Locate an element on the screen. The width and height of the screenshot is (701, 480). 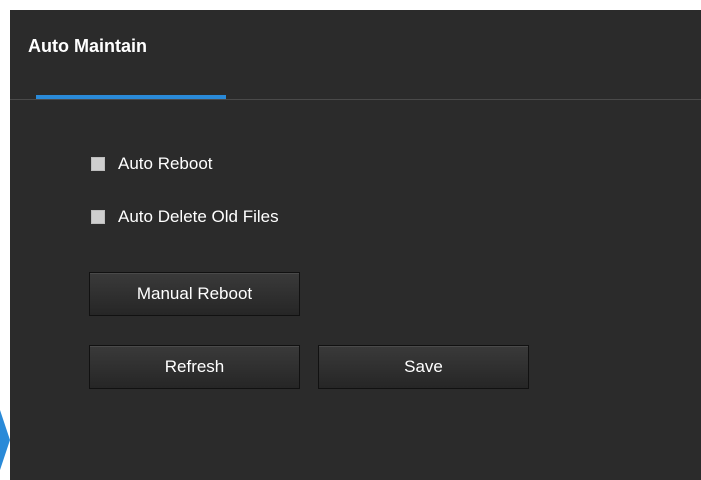
auto-reboot-checkbox is located at coordinates (98, 164).